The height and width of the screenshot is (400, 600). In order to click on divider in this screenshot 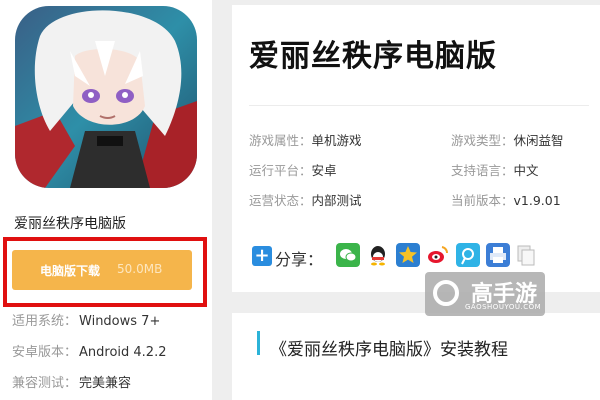, I will do `click(419, 105)`.